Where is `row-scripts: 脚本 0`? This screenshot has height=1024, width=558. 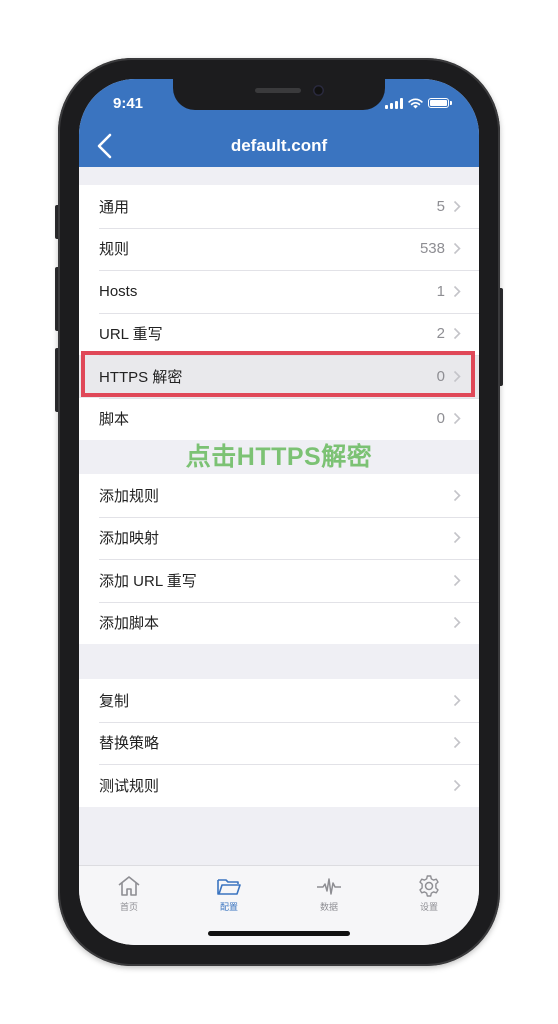
row-scripts: 脚本 0 is located at coordinates (279, 419).